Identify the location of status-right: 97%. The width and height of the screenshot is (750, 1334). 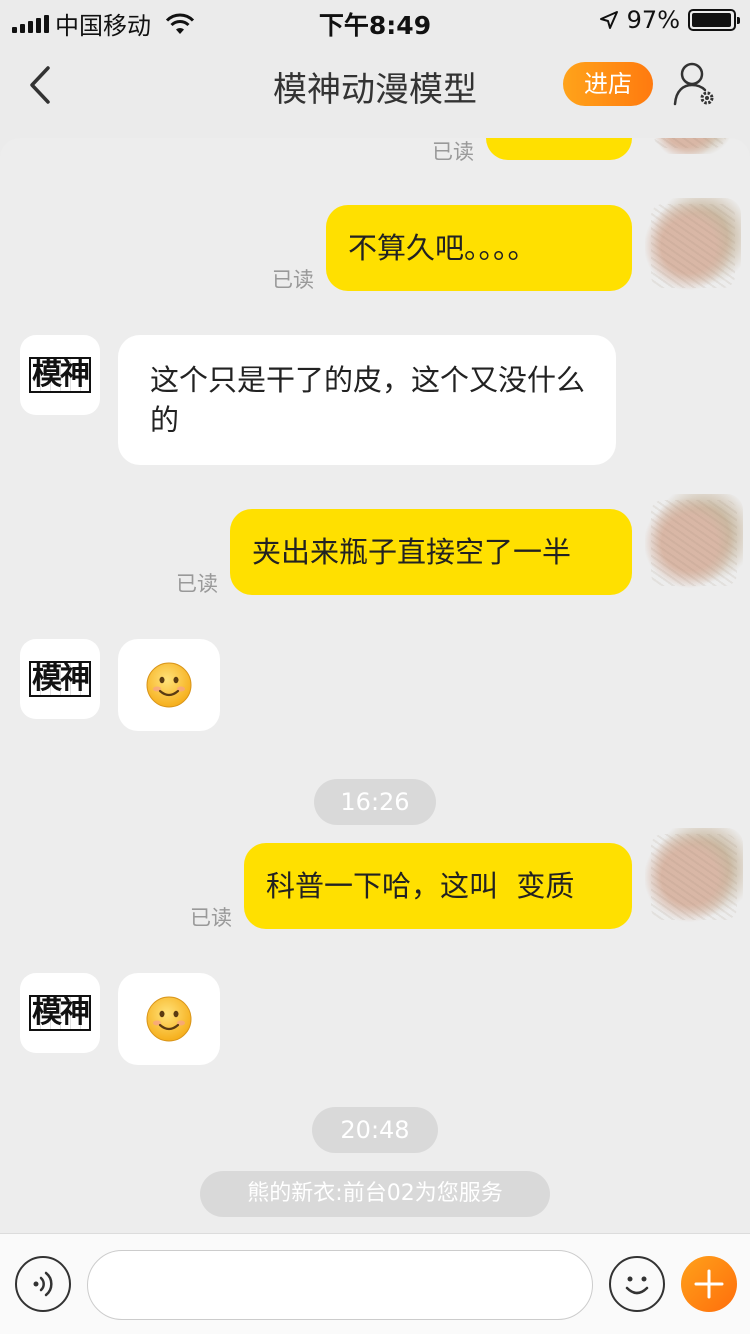
(669, 20).